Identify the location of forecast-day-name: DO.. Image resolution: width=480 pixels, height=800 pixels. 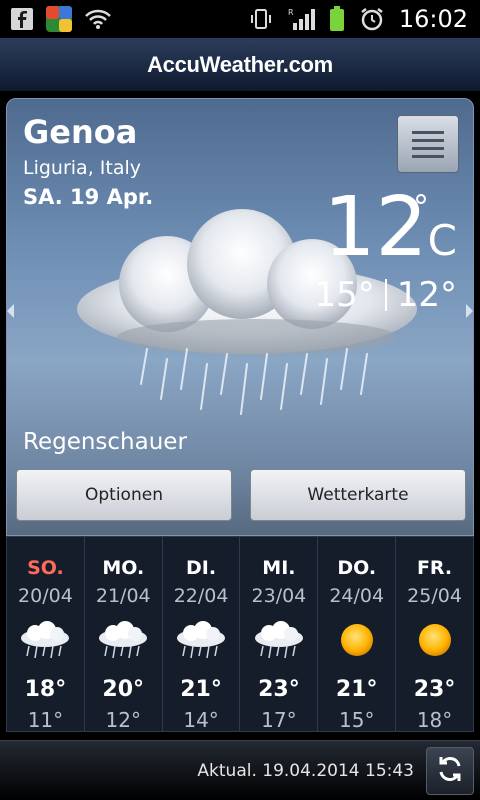
(357, 568).